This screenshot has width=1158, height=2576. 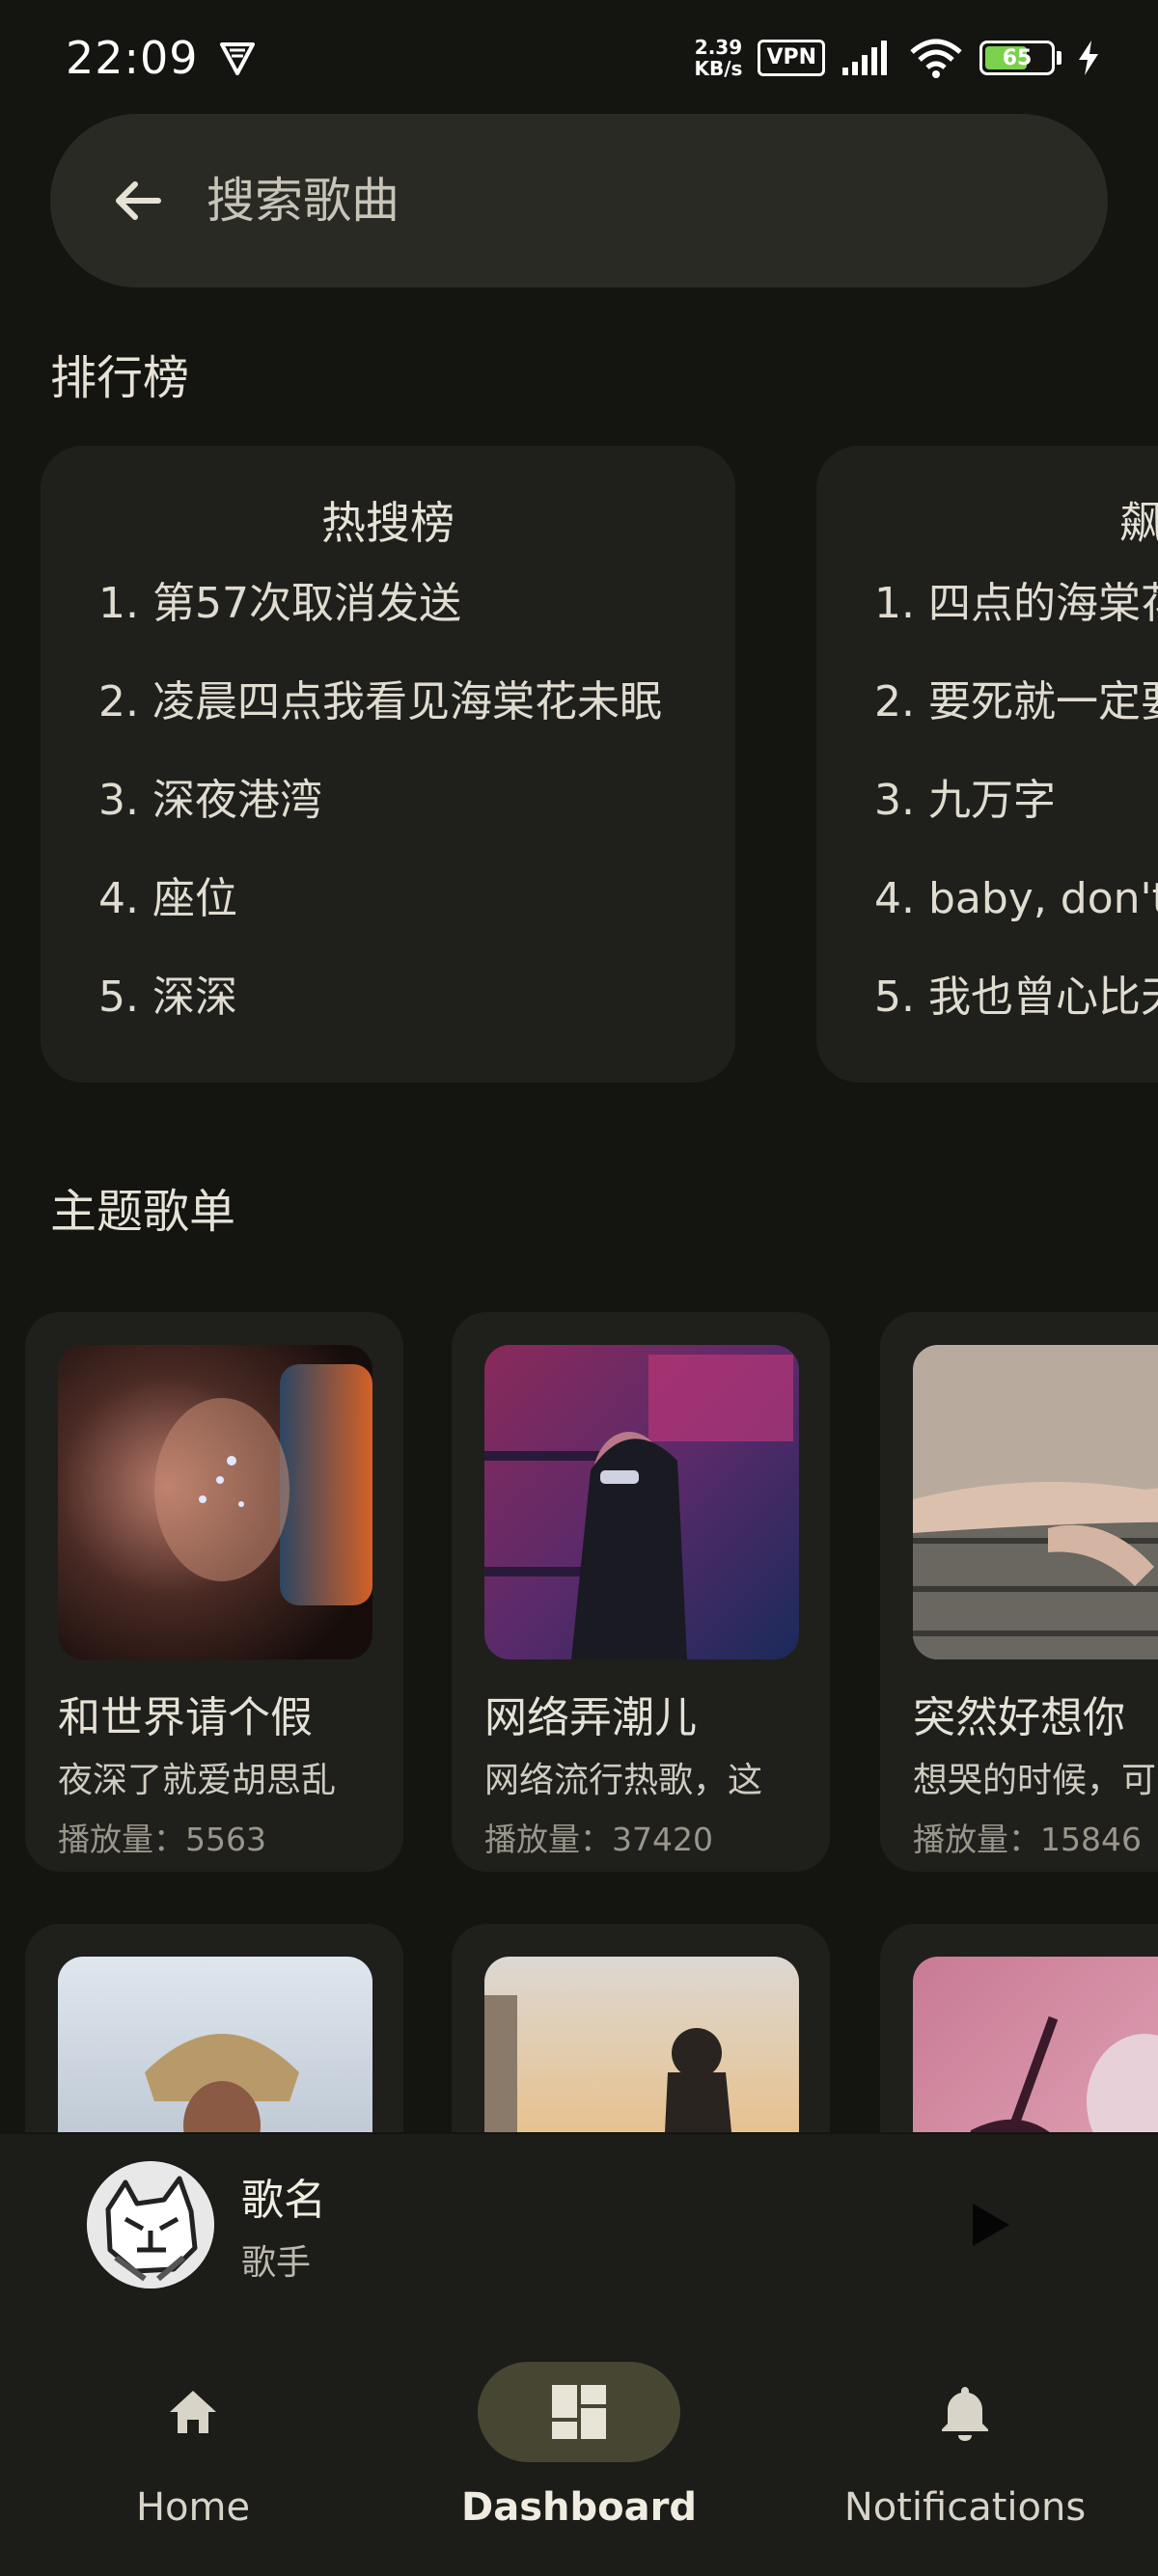 What do you see at coordinates (120, 378) in the screenshot?
I see `ranking-section-title: 排行榜` at bounding box center [120, 378].